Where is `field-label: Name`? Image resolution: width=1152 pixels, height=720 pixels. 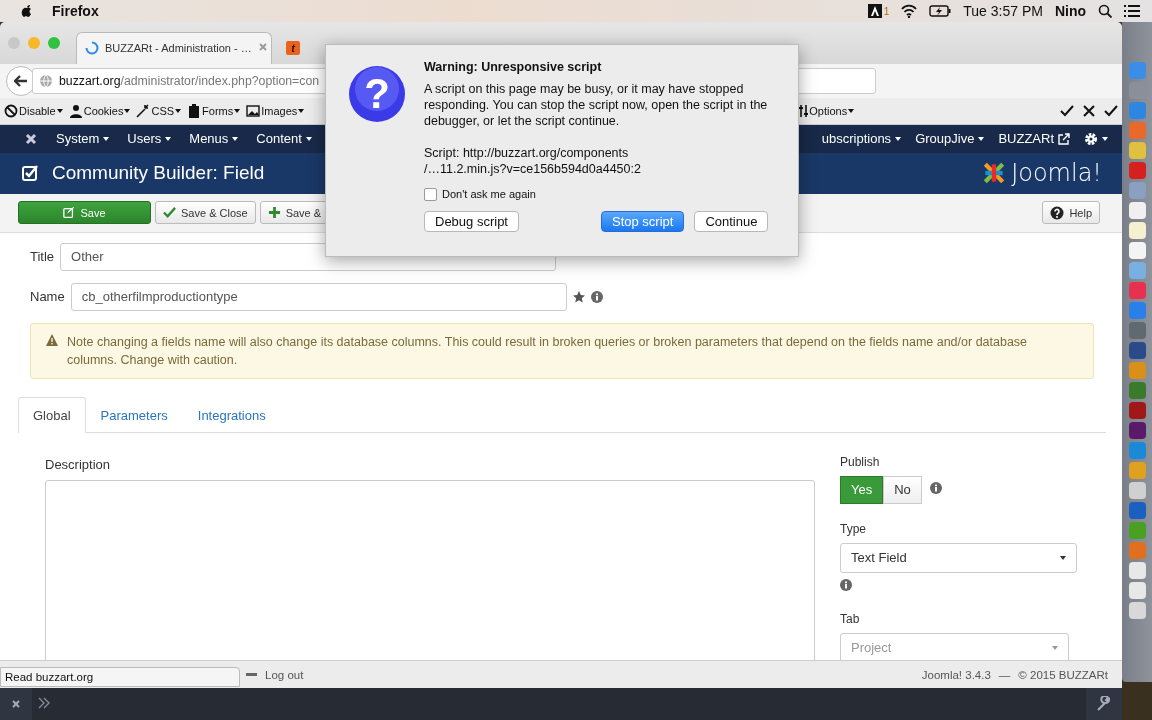 field-label: Name is located at coordinates (47, 297).